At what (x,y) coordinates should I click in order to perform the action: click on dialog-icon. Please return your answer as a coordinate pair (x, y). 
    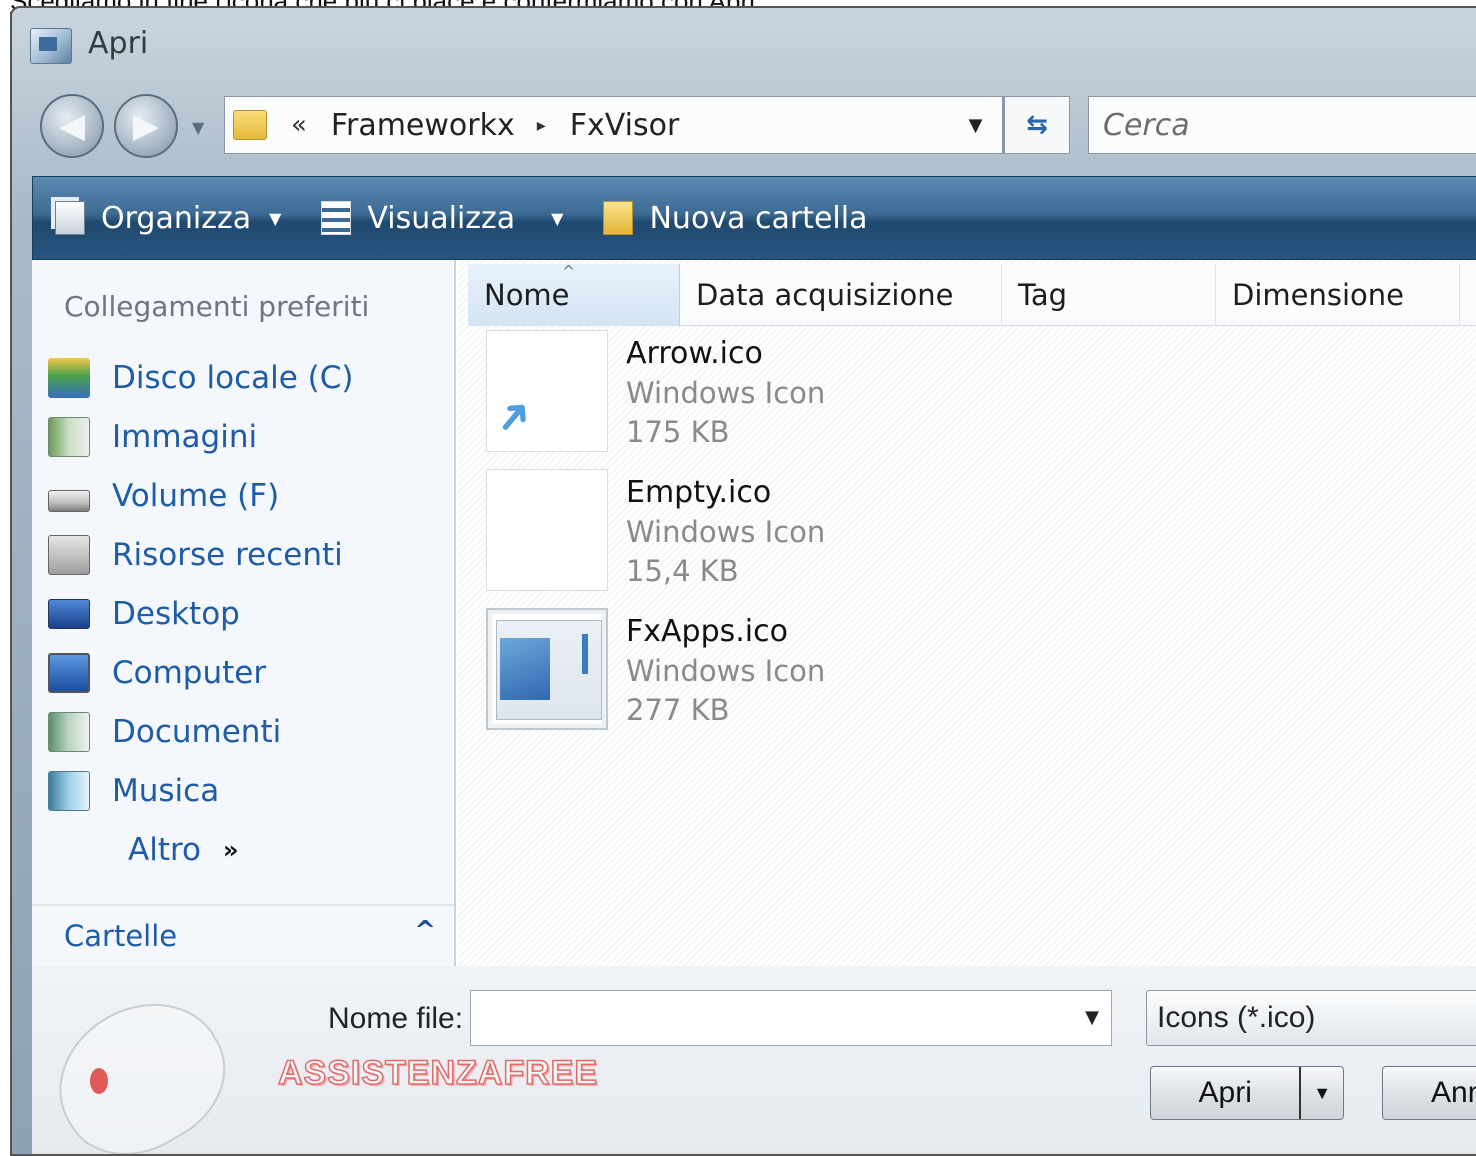
    Looking at the image, I should click on (51, 46).